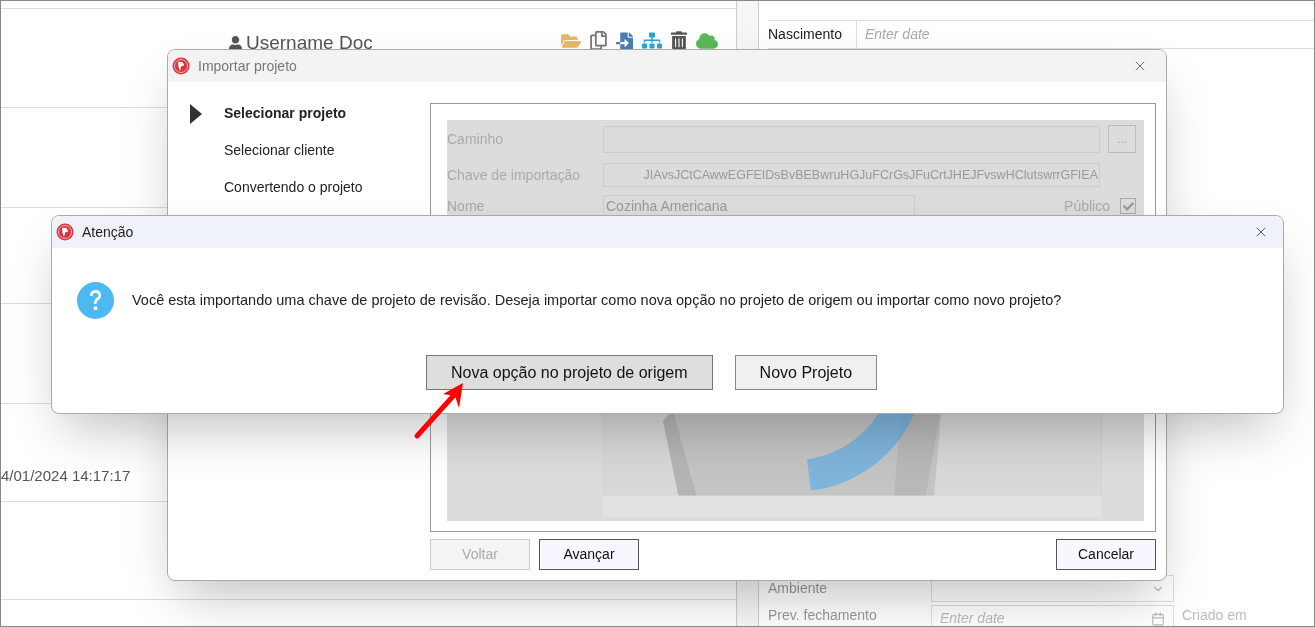  What do you see at coordinates (108, 232) in the screenshot?
I see `dialog-title: Atenção` at bounding box center [108, 232].